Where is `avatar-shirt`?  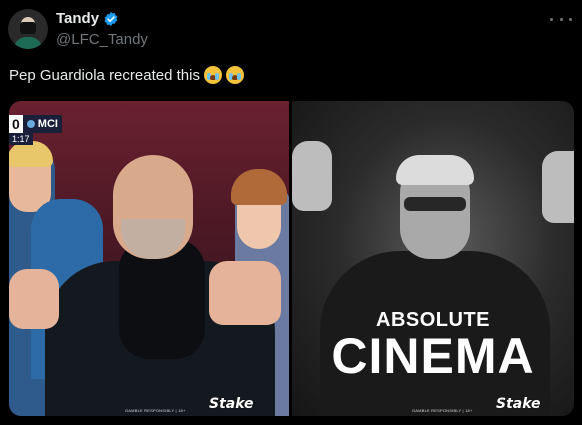 avatar-shirt is located at coordinates (28, 43).